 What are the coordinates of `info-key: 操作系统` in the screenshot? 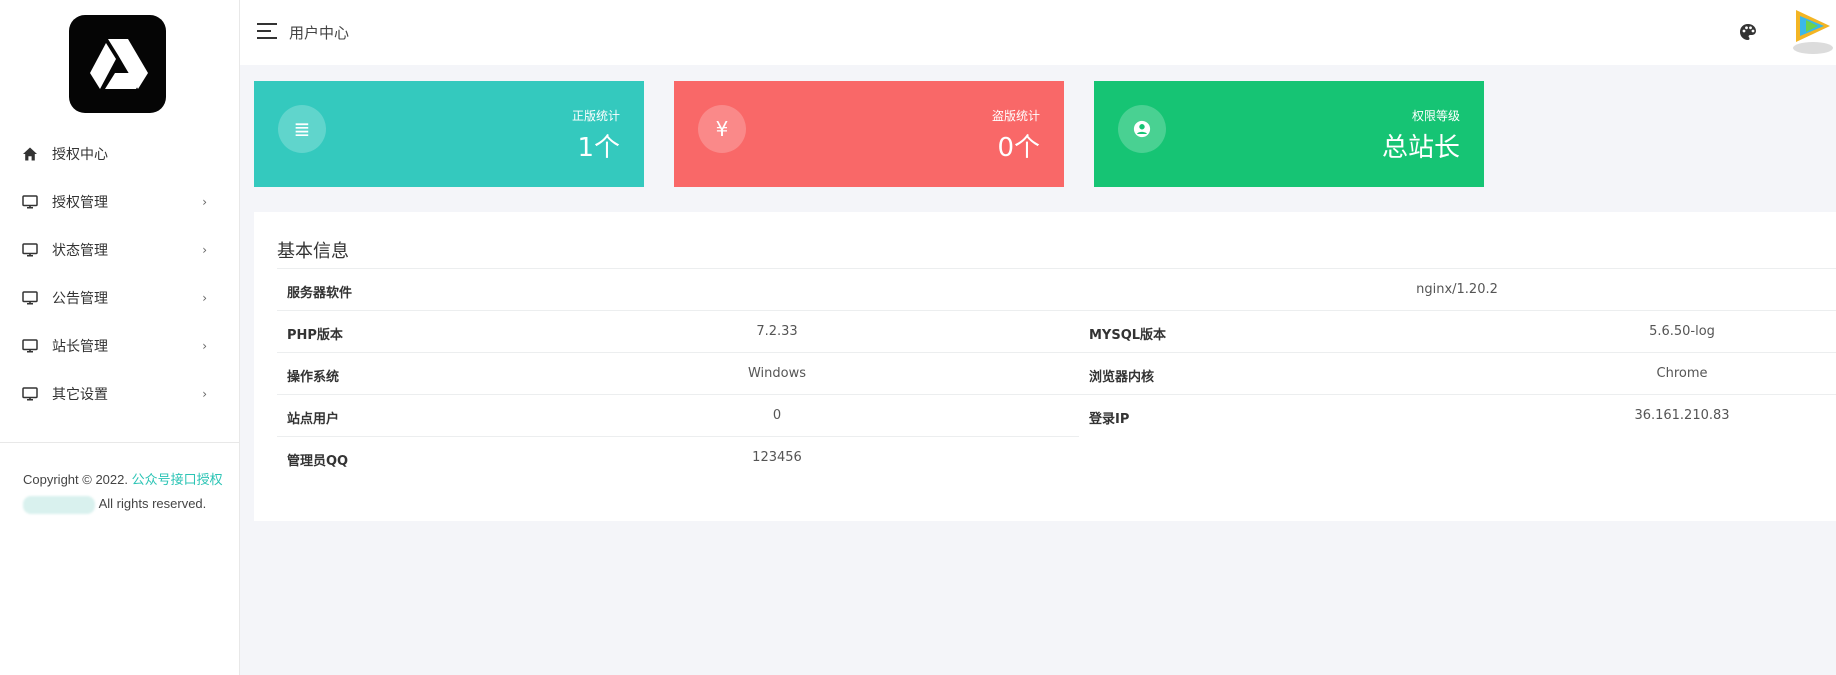 It's located at (313, 377).